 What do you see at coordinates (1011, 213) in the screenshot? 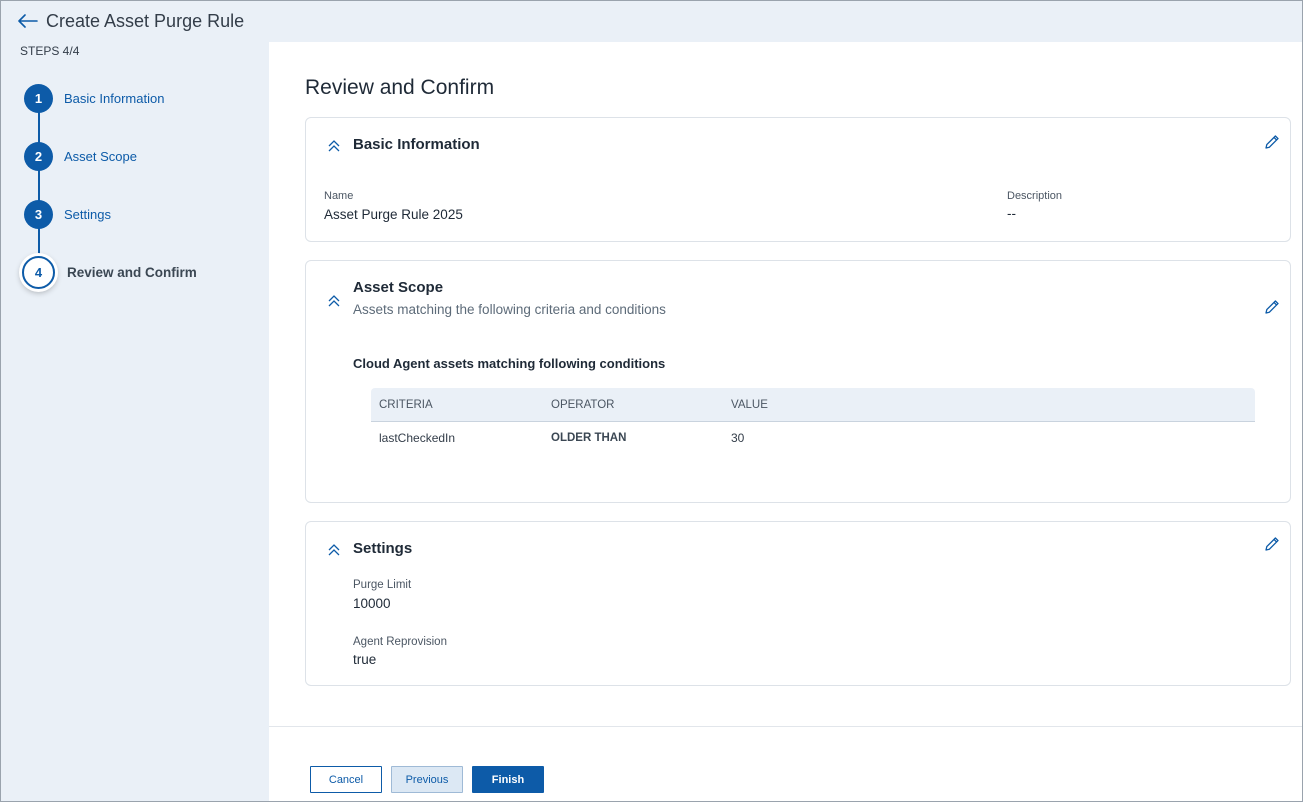
I see `description-value: --` at bounding box center [1011, 213].